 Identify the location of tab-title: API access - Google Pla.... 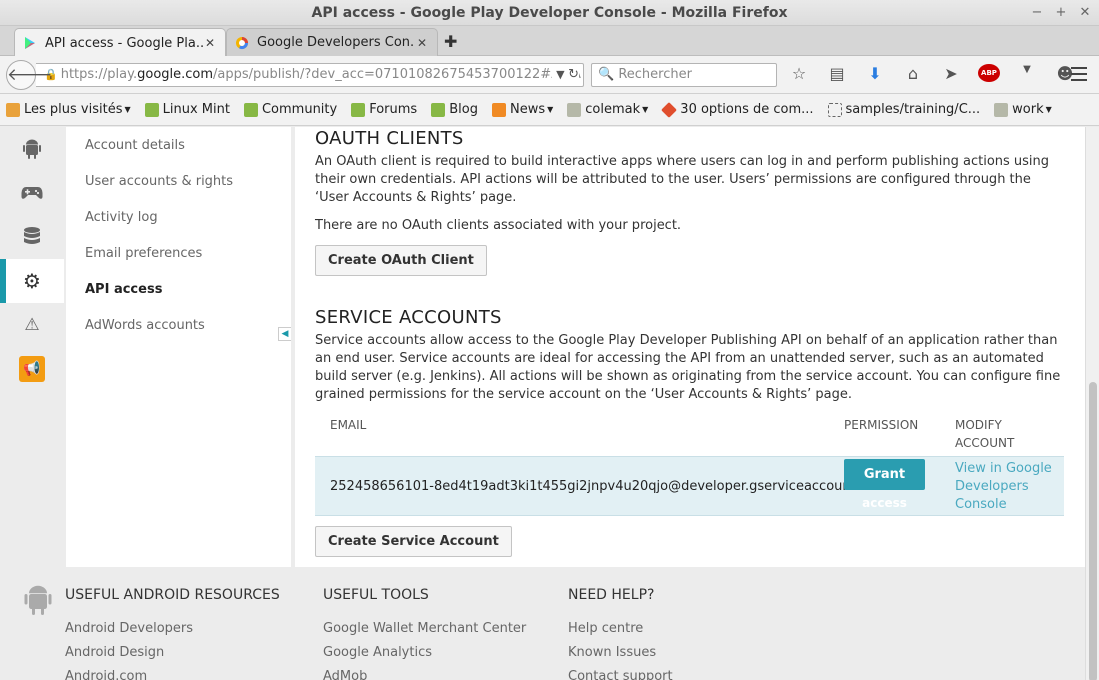
(124, 43).